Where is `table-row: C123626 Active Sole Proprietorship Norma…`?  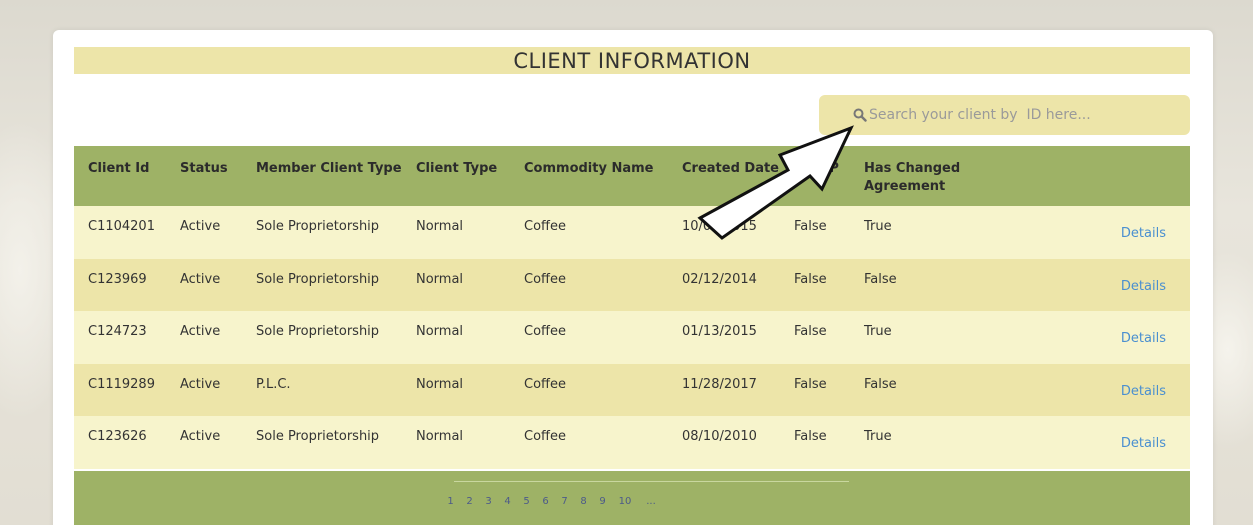
table-row: C123626 Active Sole Proprietorship Norma… is located at coordinates (632, 442).